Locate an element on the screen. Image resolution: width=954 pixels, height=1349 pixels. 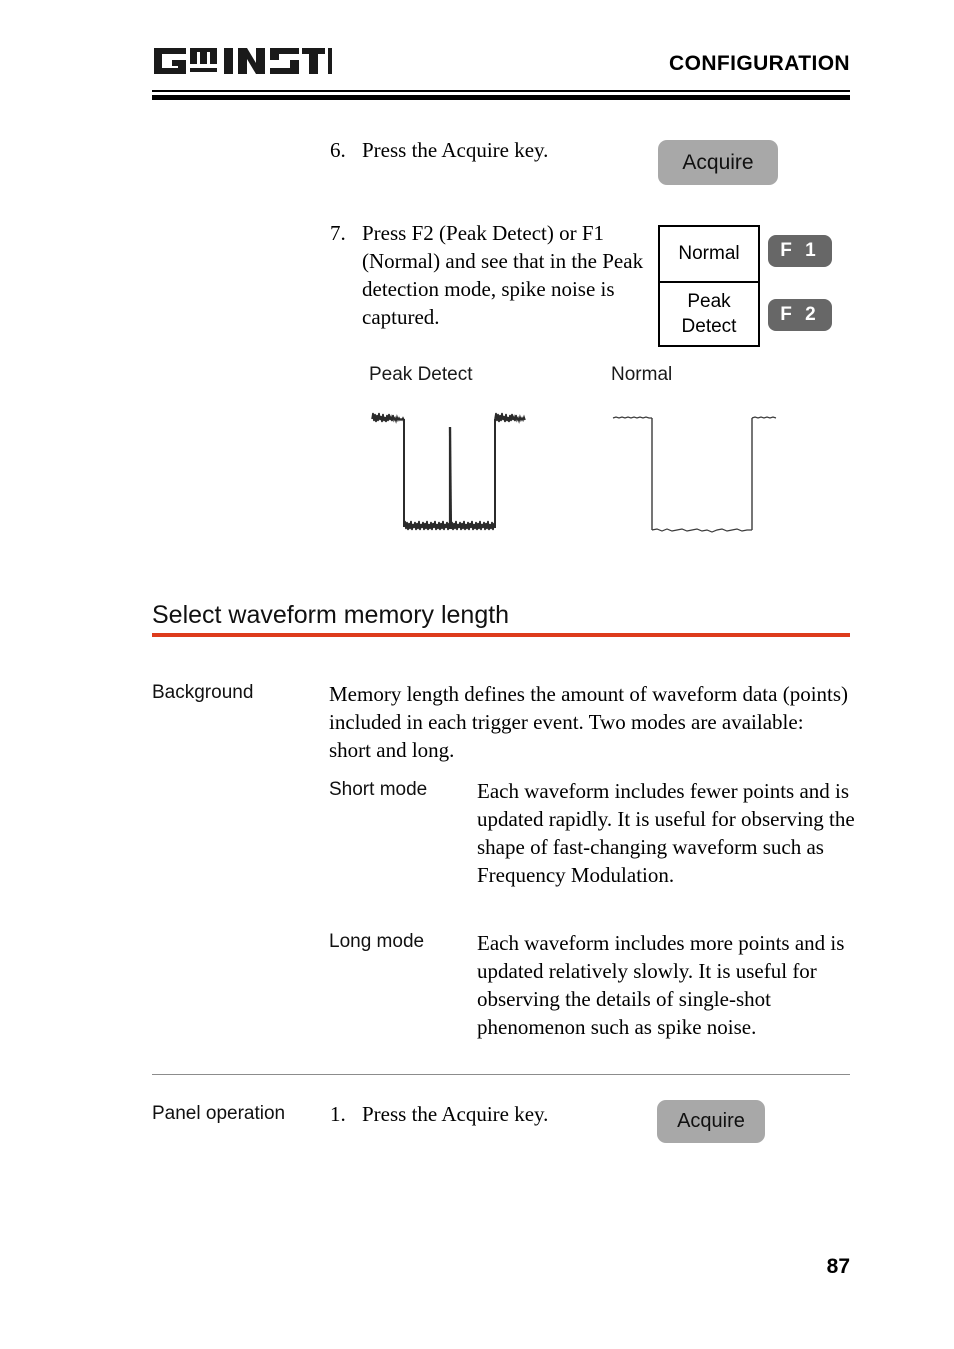
acquire-key-button: Acquire is located at coordinates (718, 162).